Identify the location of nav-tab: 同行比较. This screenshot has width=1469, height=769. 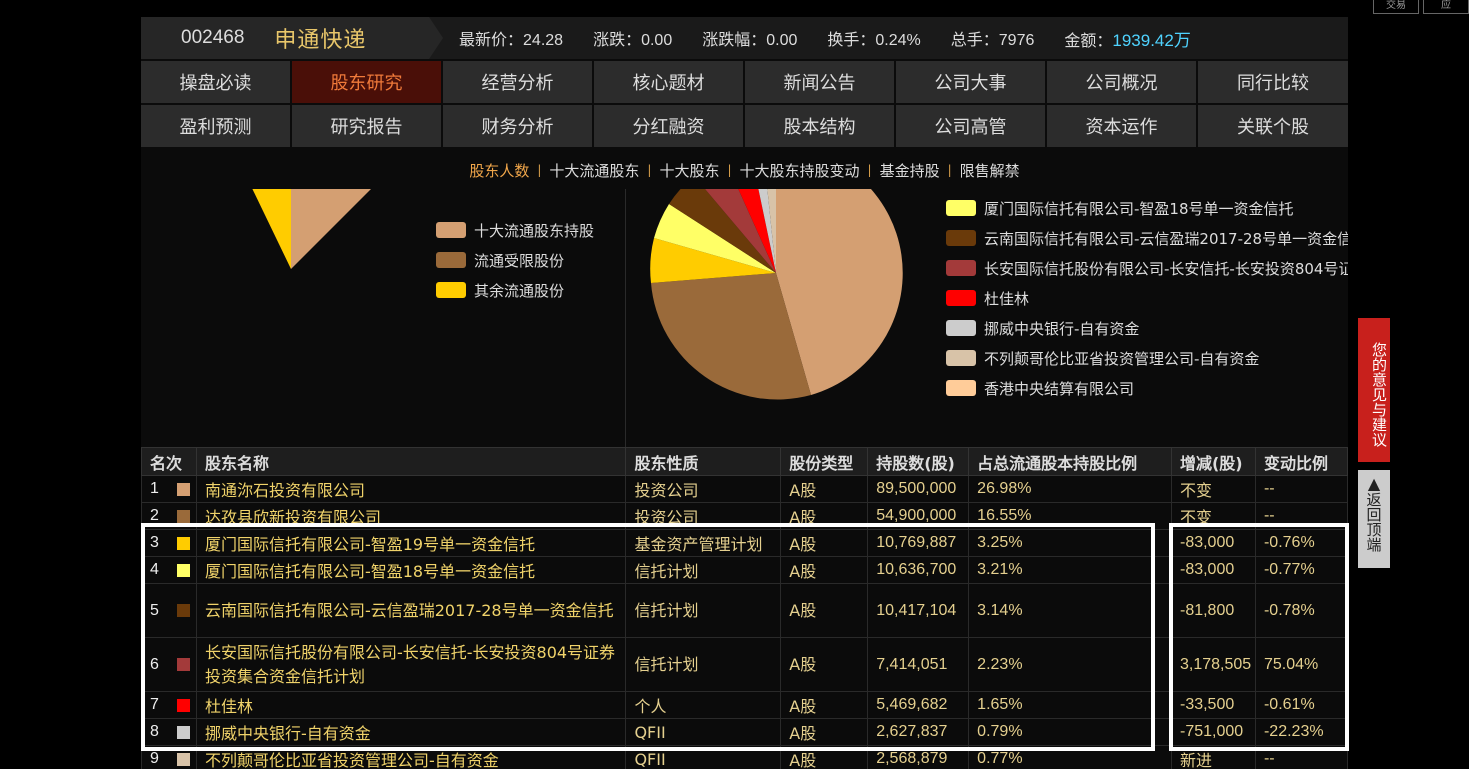
(1273, 82).